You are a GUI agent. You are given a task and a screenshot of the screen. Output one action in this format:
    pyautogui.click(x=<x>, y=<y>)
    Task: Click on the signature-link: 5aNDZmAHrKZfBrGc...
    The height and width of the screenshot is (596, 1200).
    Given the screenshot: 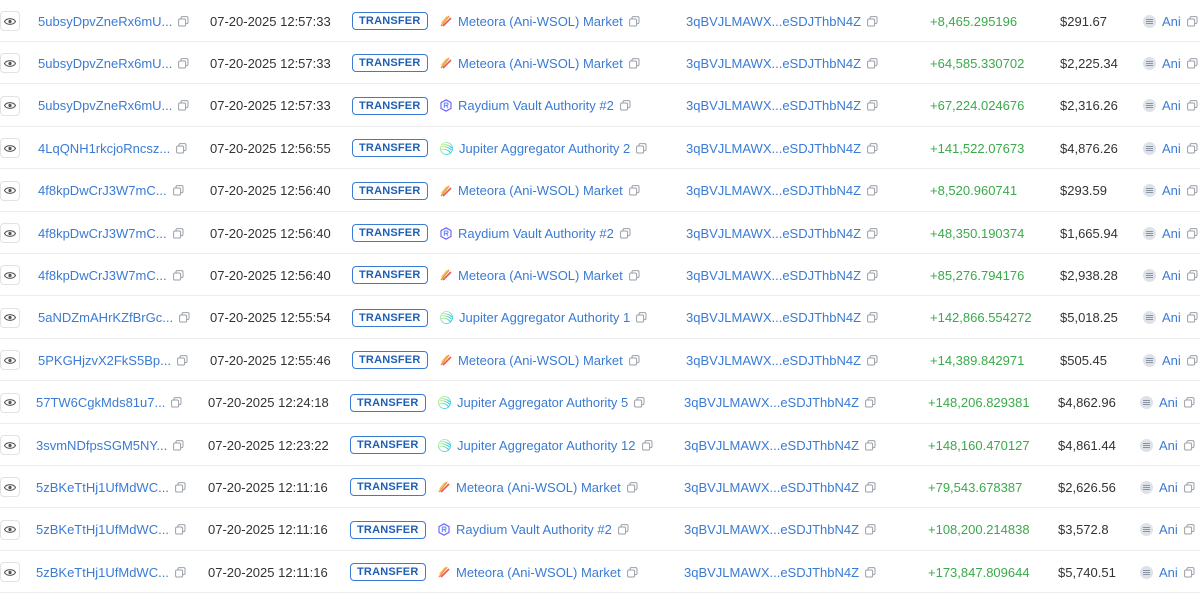 What is the action you would take?
    pyautogui.click(x=105, y=317)
    